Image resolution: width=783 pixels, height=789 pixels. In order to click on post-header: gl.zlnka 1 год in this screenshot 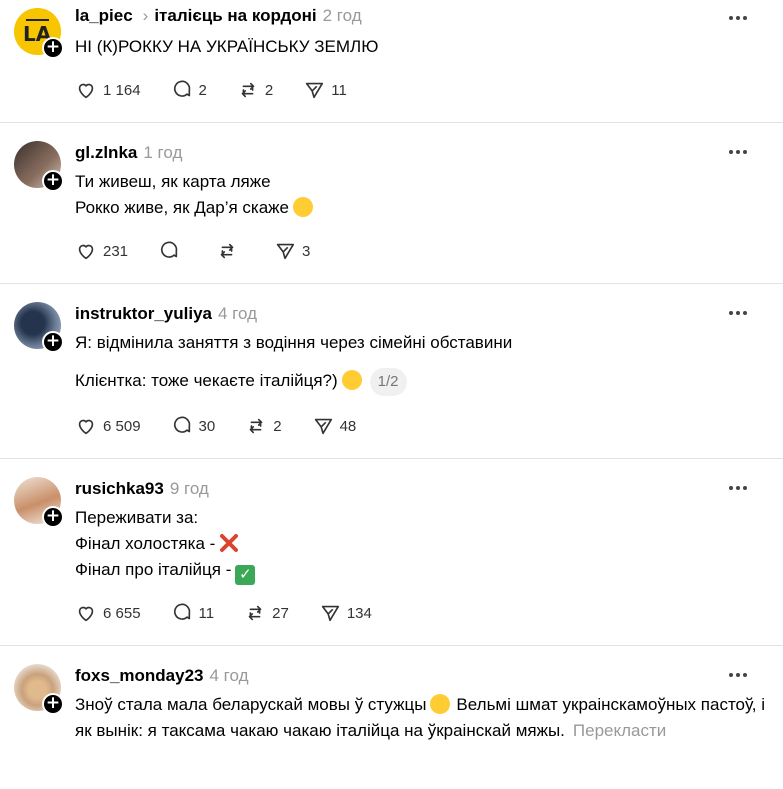, I will do `click(128, 153)`.